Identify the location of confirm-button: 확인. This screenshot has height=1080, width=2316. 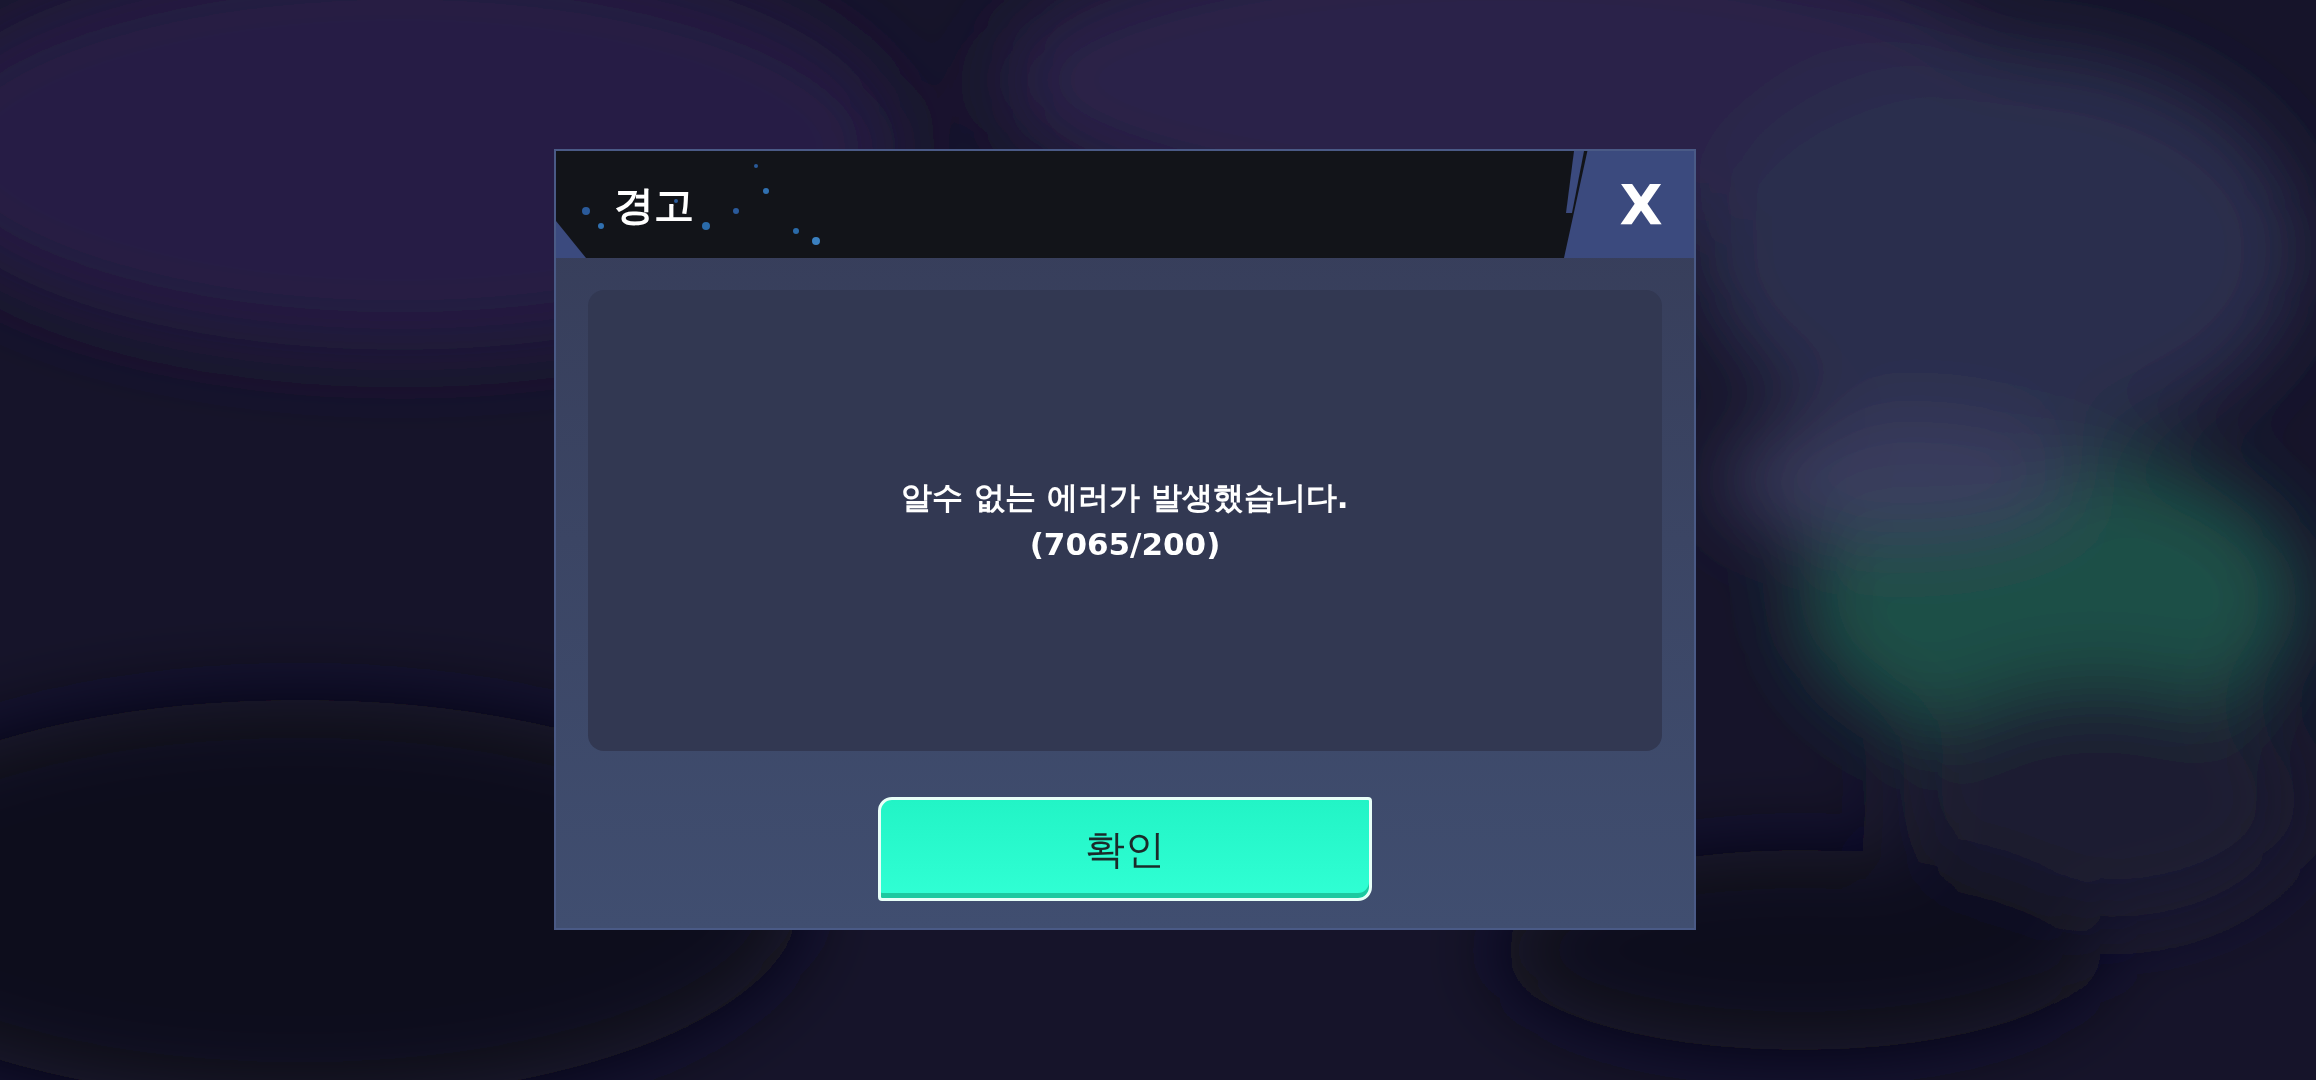
(1125, 849).